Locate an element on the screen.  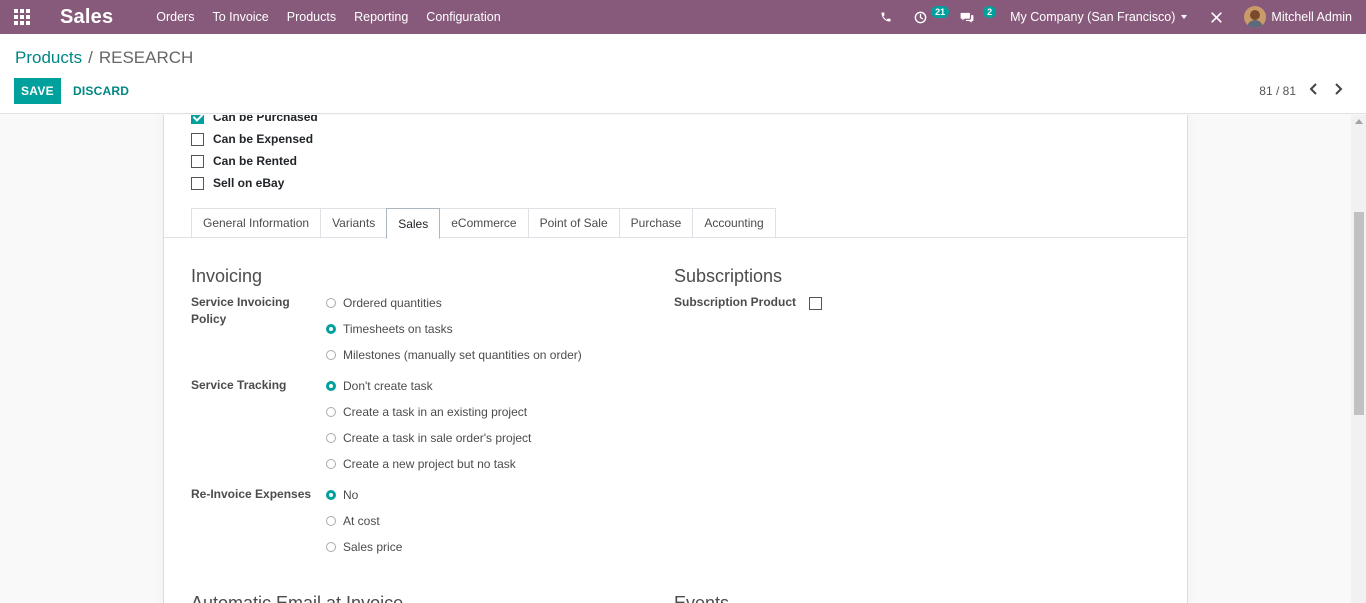
radio-label: Ordered quantities is located at coordinates (392, 303).